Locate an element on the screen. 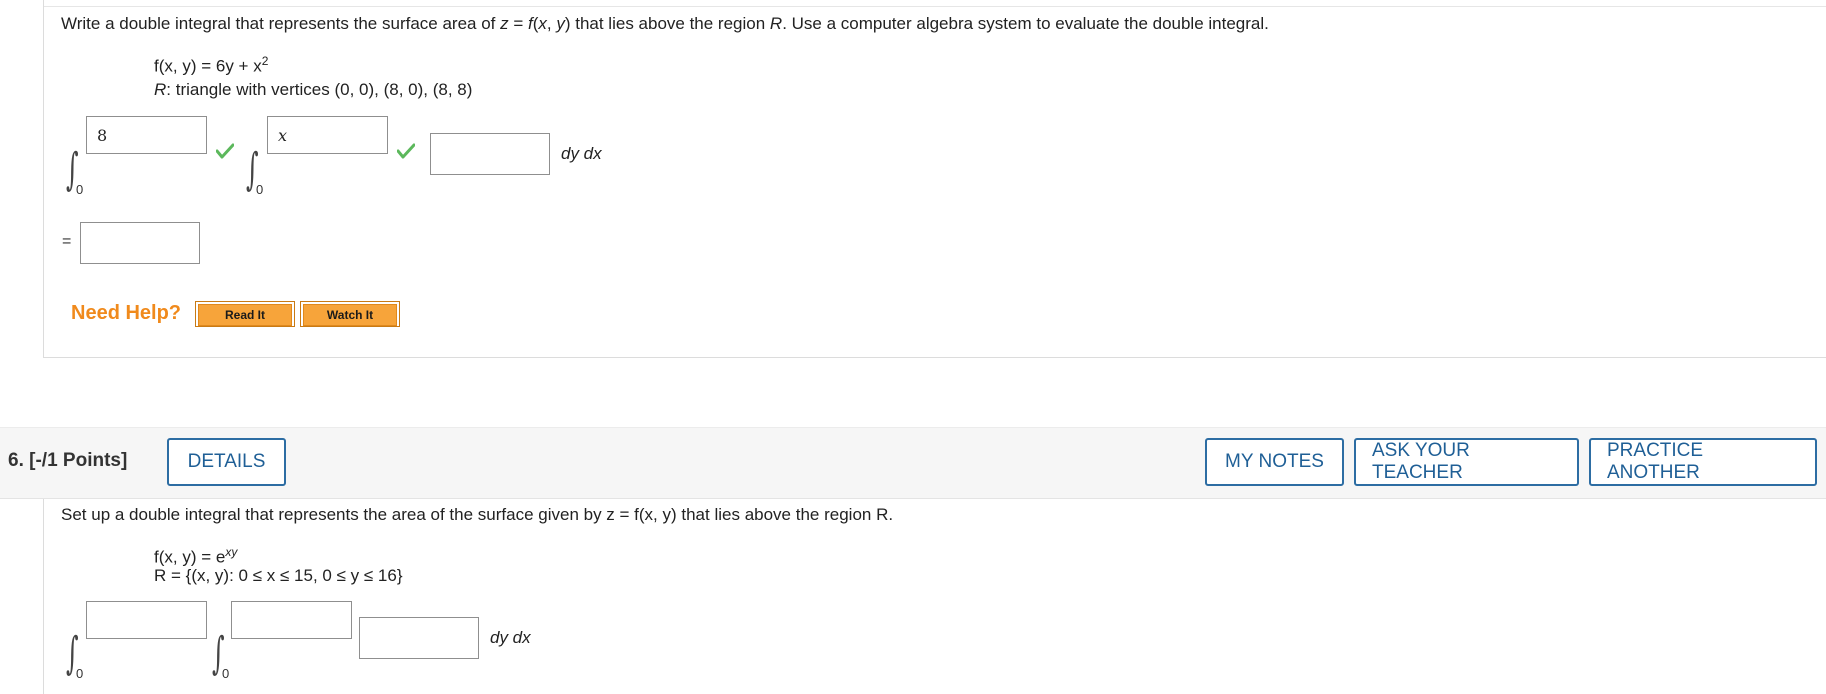 The height and width of the screenshot is (694, 1826). q6-function-text: f(x, y) = e is located at coordinates (190, 557).